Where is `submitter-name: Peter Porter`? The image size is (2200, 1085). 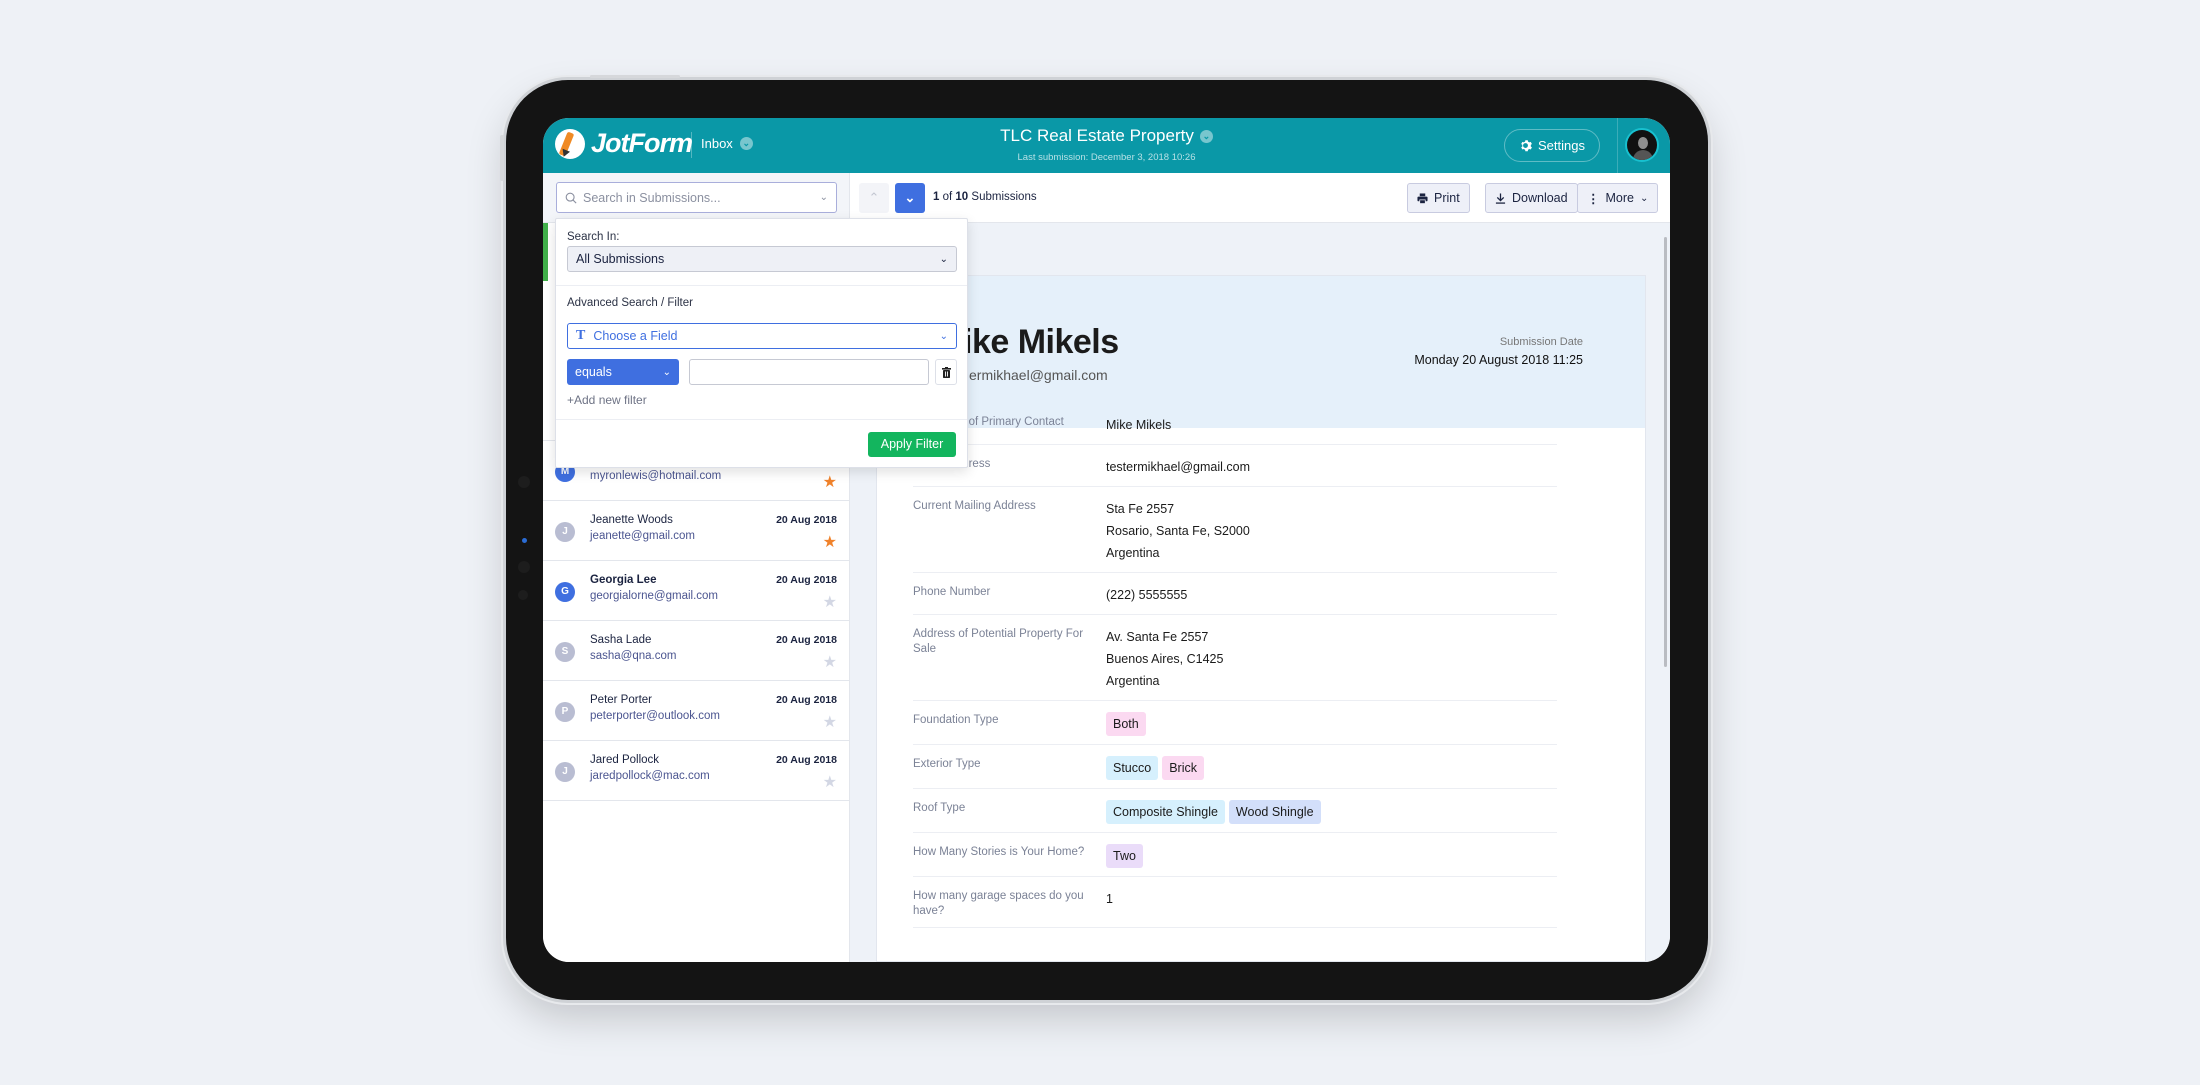 submitter-name: Peter Porter is located at coordinates (621, 700).